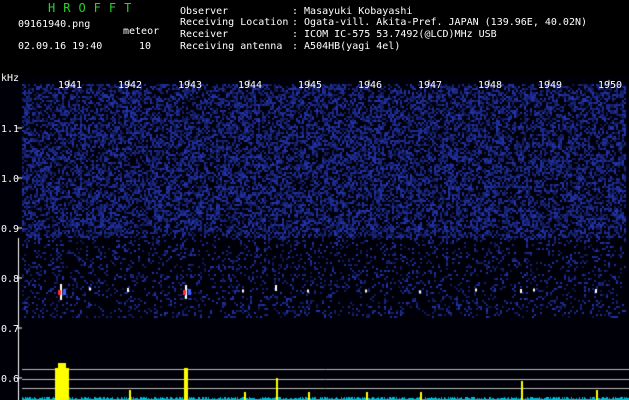 Image resolution: width=629 pixels, height=400 pixels. What do you see at coordinates (352, 11) in the screenshot?
I see `observer-value: : Masayuki Kobayashi` at bounding box center [352, 11].